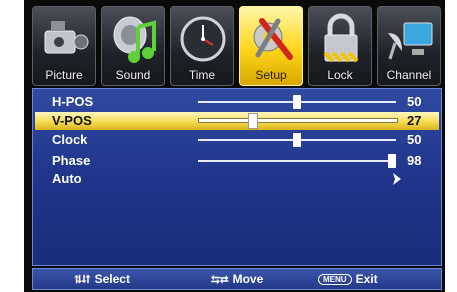 This screenshot has width=457, height=292. What do you see at coordinates (414, 160) in the screenshot?
I see `menu-item-value: 98` at bounding box center [414, 160].